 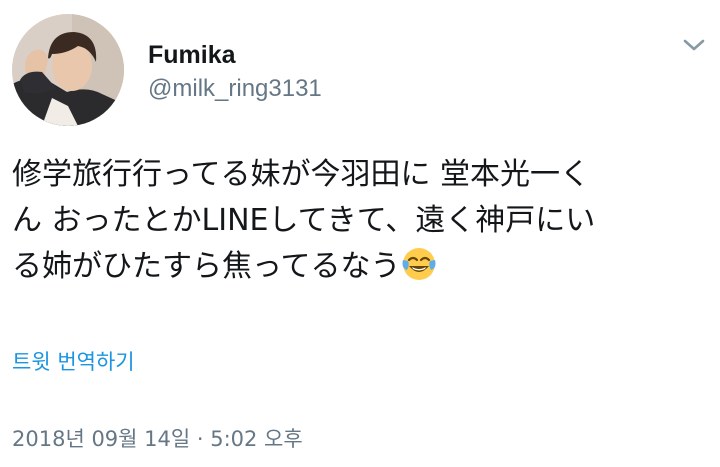 What do you see at coordinates (301, 174) in the screenshot?
I see `tweet-text-line: 修学旅行行ってる妹が今羽田に 堂本光一く` at bounding box center [301, 174].